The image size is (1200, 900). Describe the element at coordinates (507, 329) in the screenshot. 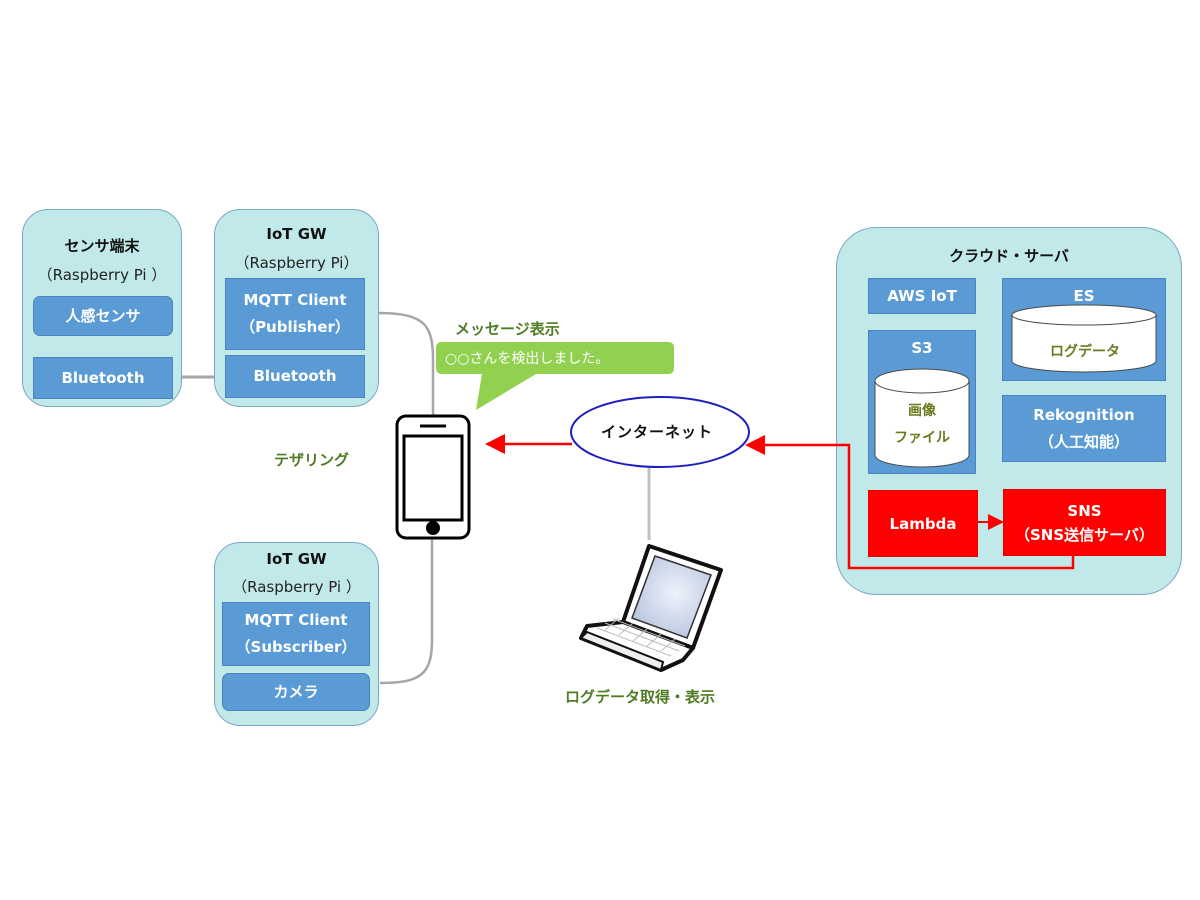

I see `message-display-label: メッセージ表示` at that location.